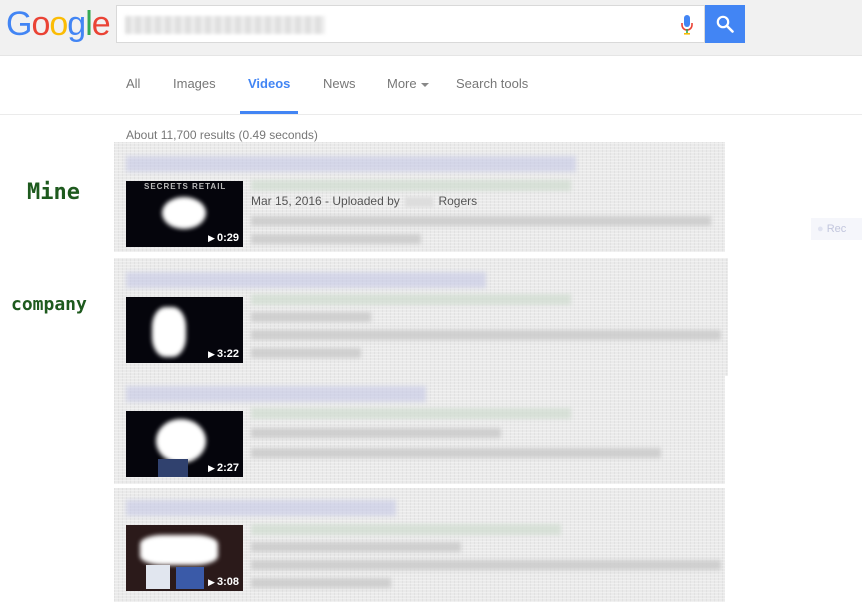 This screenshot has width=862, height=602. What do you see at coordinates (227, 468) in the screenshot?
I see `duration-text: 2:27` at bounding box center [227, 468].